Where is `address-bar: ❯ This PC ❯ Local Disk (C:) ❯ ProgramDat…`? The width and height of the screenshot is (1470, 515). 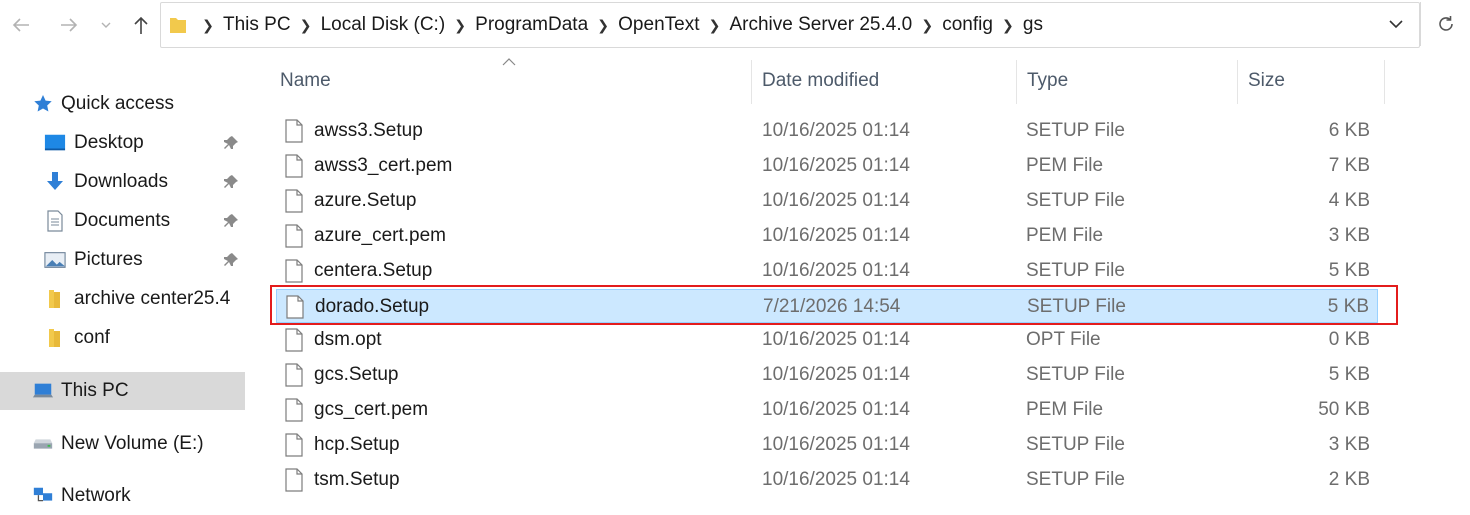
address-bar: ❯ This PC ❯ Local Disk (C:) ❯ ProgramDat… is located at coordinates (790, 25).